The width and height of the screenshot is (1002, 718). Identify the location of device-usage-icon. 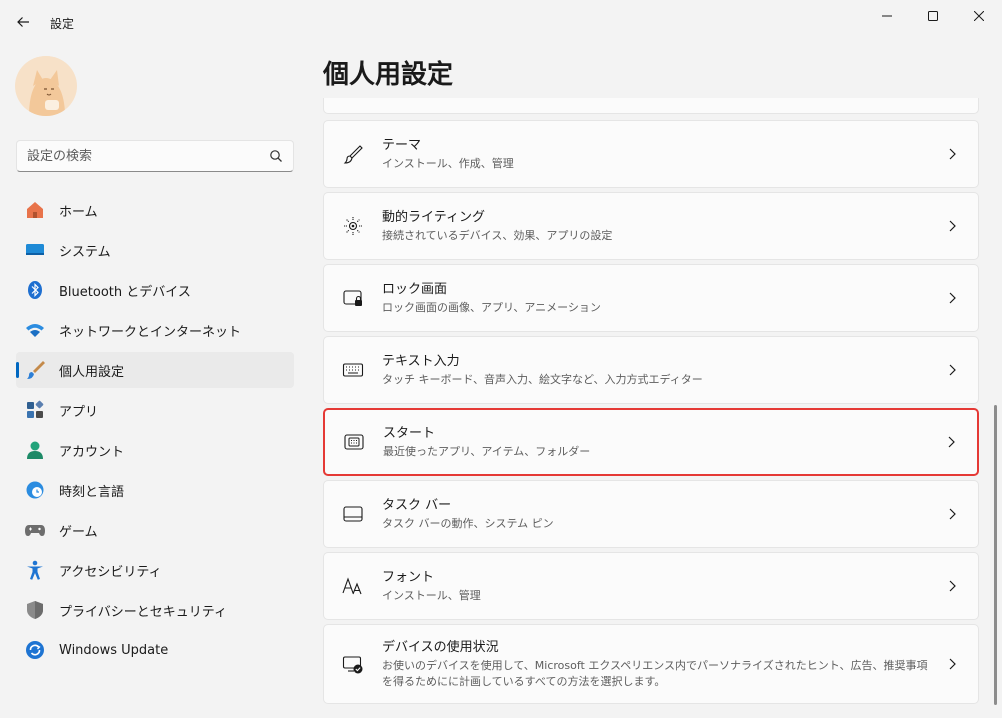
(353, 664).